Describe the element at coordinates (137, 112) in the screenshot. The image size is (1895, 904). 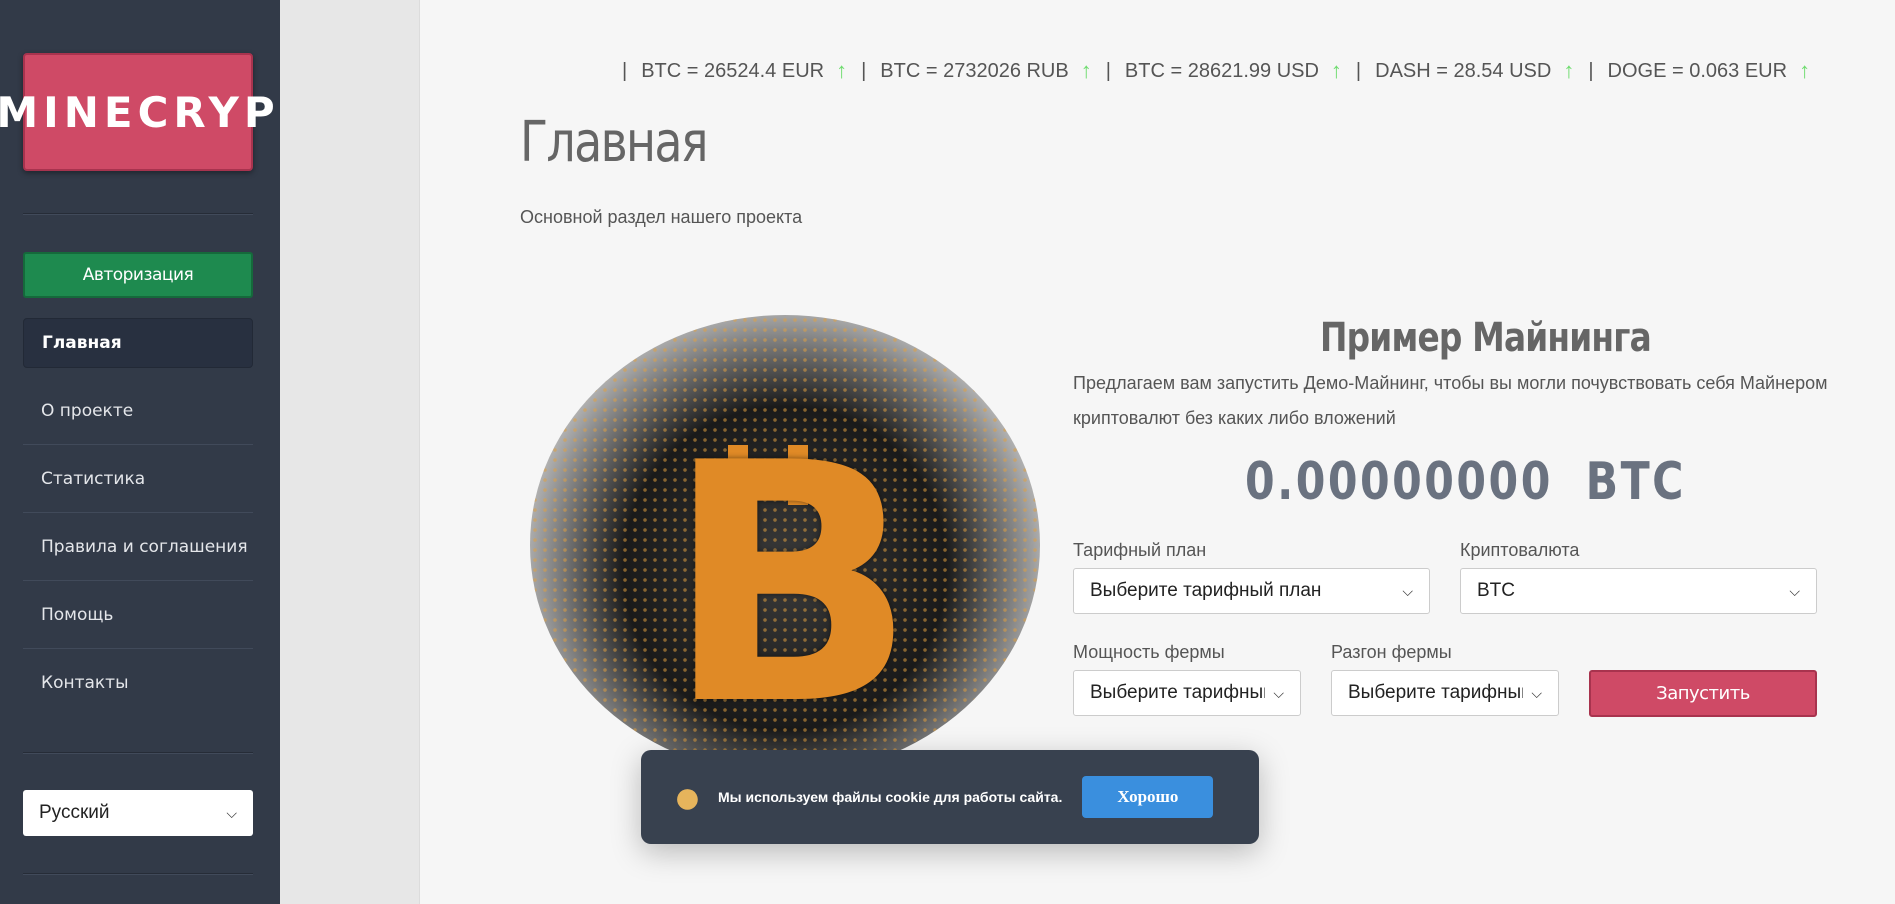
I see `site-logo: MINECRYP` at that location.